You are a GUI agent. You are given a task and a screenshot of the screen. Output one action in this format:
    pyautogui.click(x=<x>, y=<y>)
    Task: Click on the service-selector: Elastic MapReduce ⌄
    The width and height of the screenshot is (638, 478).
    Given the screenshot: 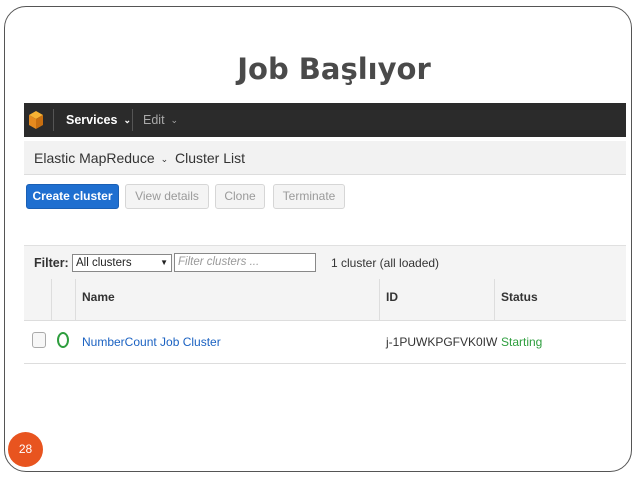 What is the action you would take?
    pyautogui.click(x=101, y=158)
    